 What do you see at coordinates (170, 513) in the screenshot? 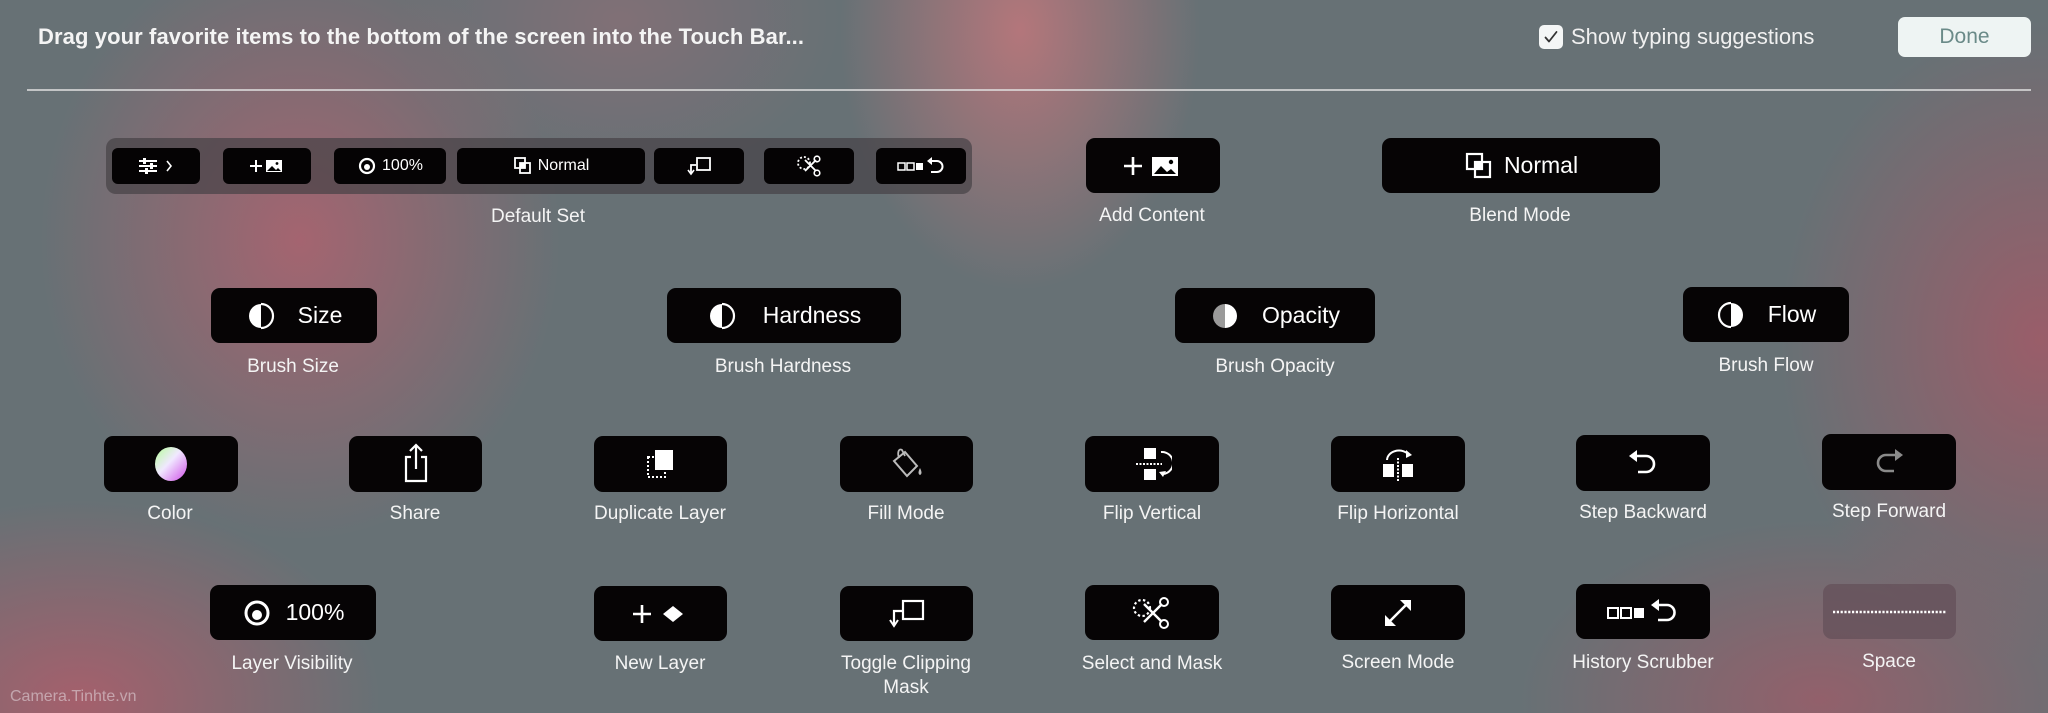
I see `color-label: Color` at bounding box center [170, 513].